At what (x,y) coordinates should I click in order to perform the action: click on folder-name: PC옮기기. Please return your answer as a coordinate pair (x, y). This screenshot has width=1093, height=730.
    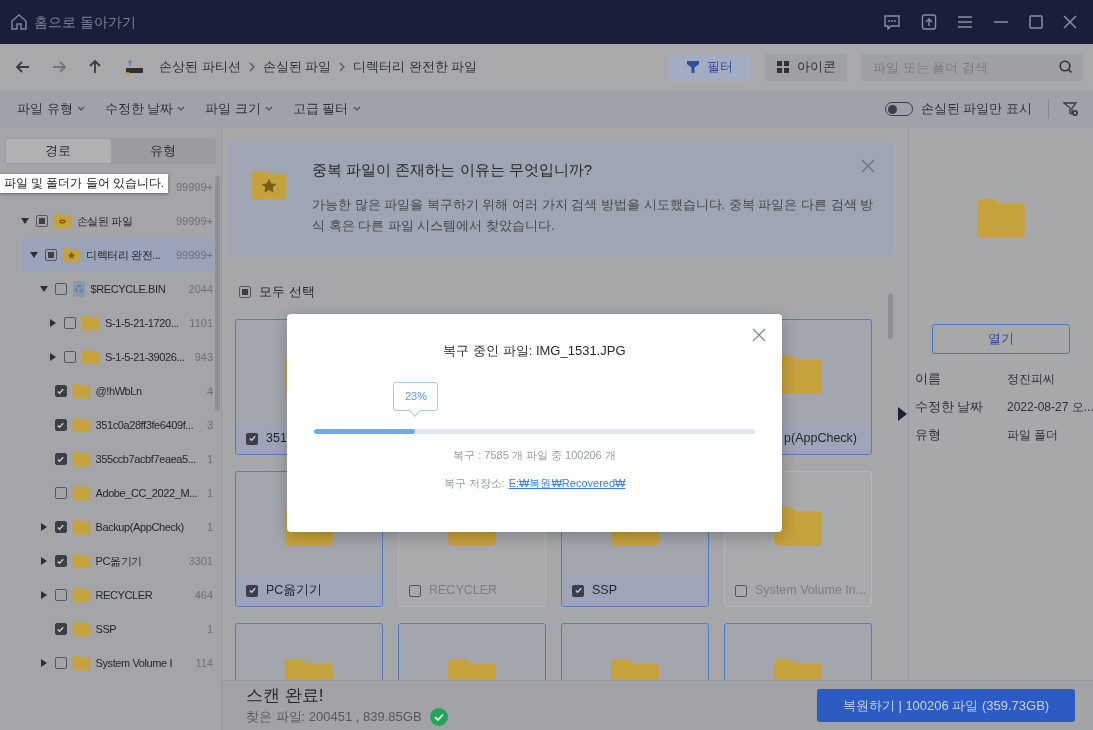
    Looking at the image, I should click on (294, 591).